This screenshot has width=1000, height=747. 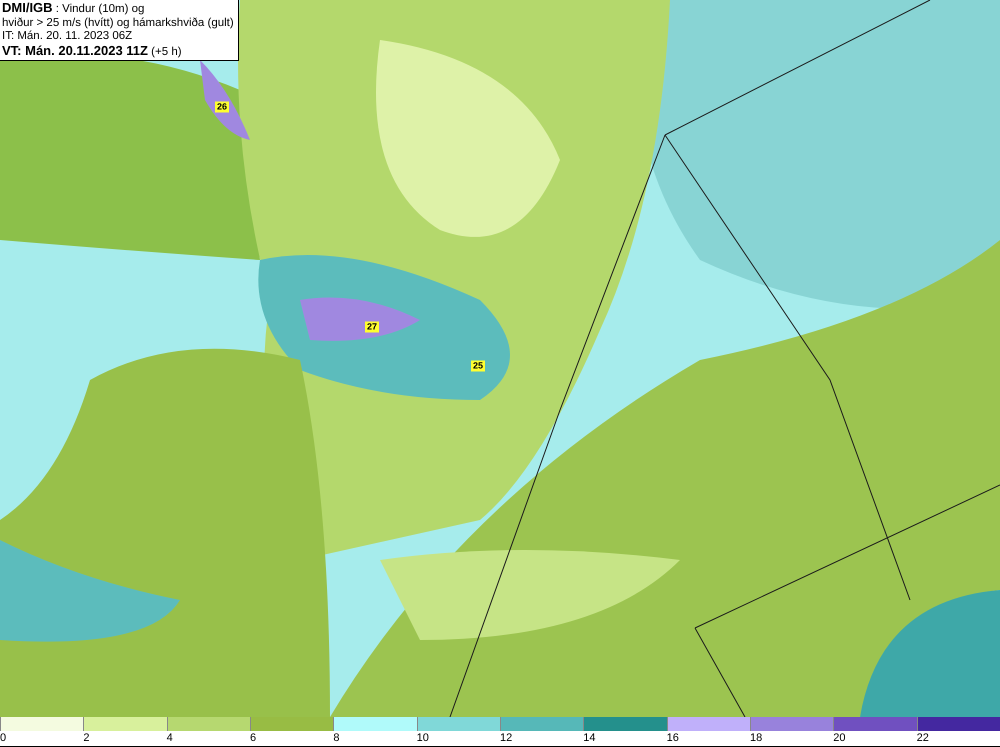 What do you see at coordinates (74, 8) in the screenshot?
I see `info-text: DMI/IGB : Vindur (10m) og` at bounding box center [74, 8].